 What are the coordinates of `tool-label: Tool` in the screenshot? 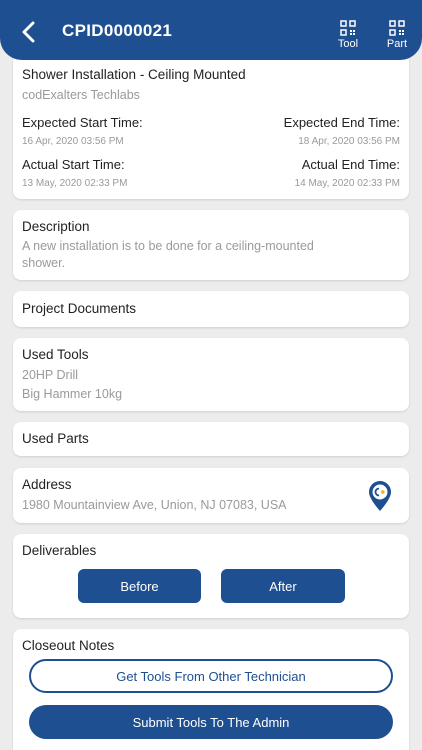 It's located at (348, 44).